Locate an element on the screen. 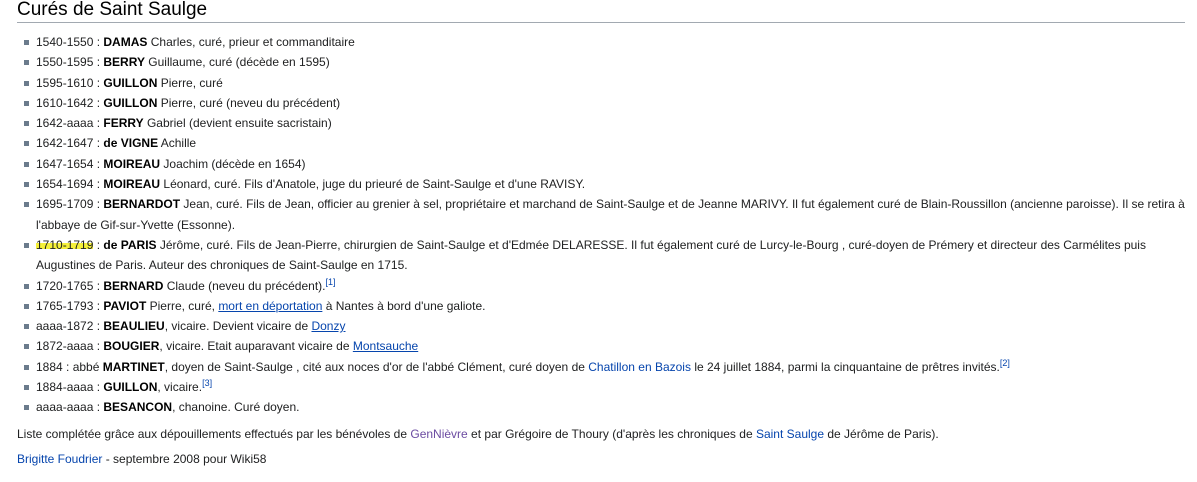  link-donzy: Donzy is located at coordinates (328, 326).